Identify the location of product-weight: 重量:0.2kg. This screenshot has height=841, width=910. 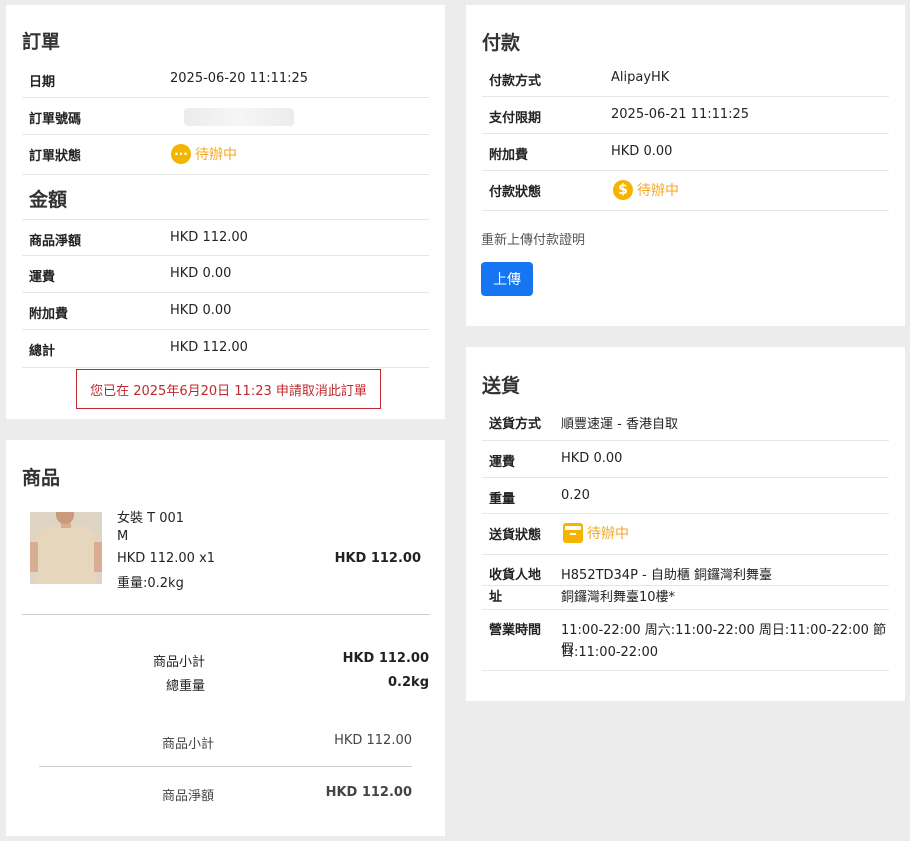
(150, 583).